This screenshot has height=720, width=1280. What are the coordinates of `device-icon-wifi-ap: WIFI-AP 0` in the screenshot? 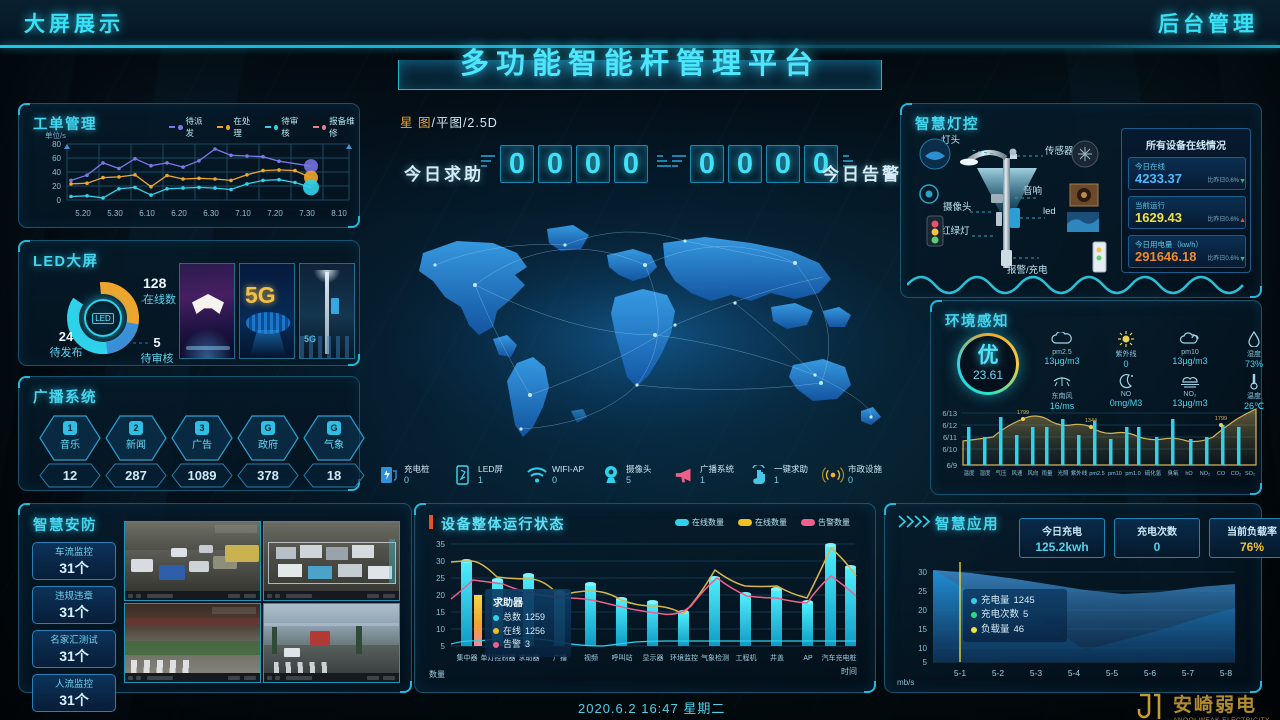 It's located at (563, 475).